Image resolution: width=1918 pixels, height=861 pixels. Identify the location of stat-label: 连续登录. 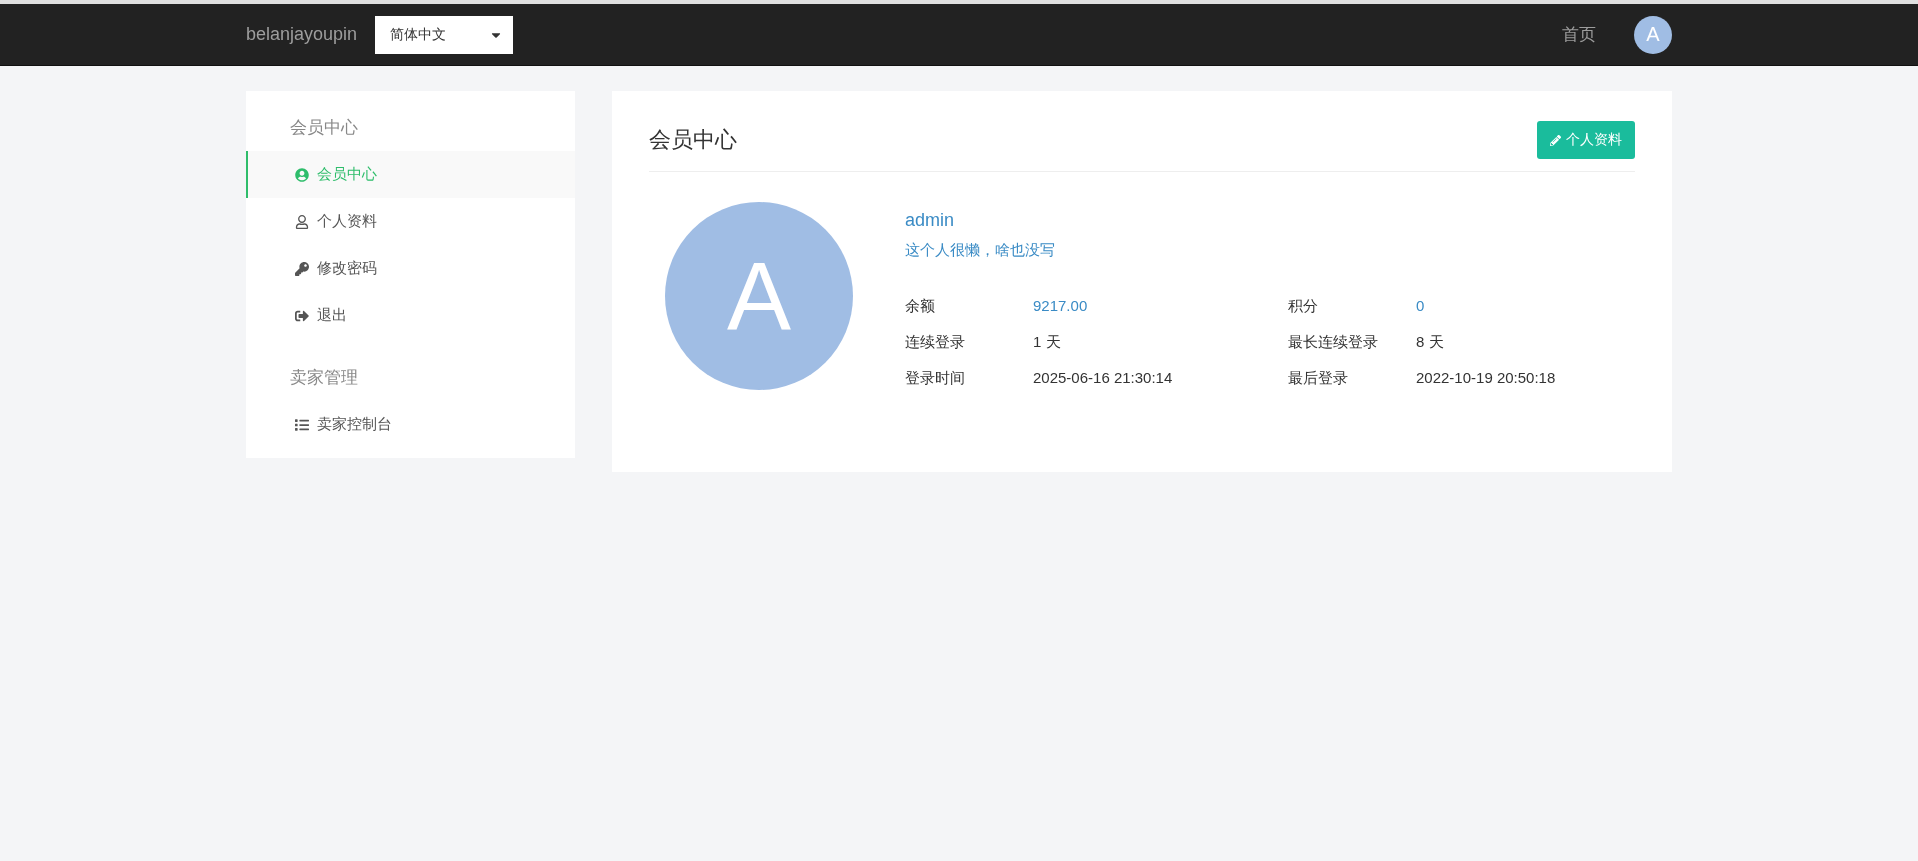
(935, 342).